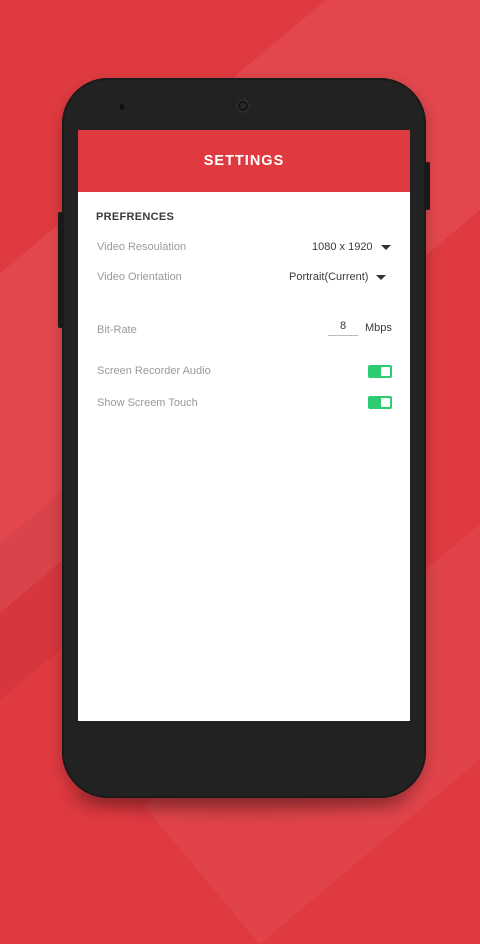 This screenshot has height=944, width=480. I want to click on video-resolution-value: 1080 x 1920, so click(342, 247).